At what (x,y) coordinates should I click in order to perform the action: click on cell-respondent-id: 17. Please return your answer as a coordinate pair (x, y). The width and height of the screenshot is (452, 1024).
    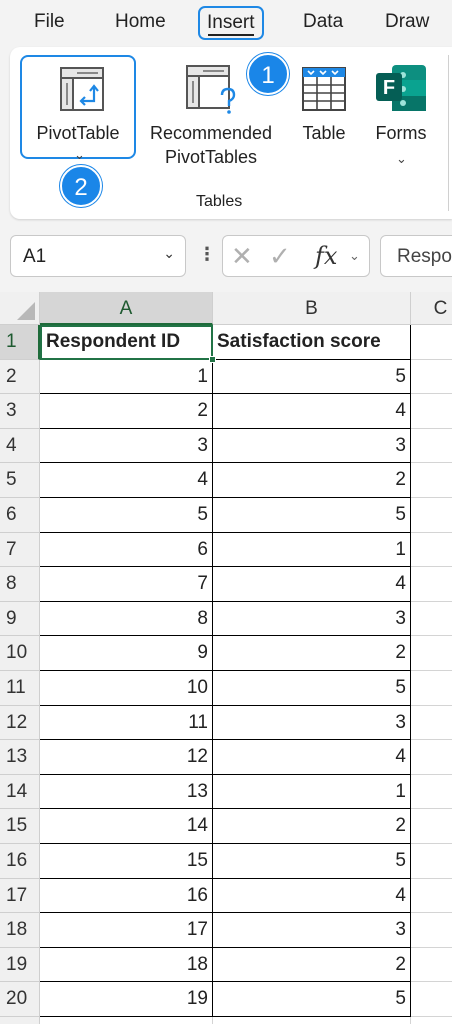
    Looking at the image, I should click on (126, 930).